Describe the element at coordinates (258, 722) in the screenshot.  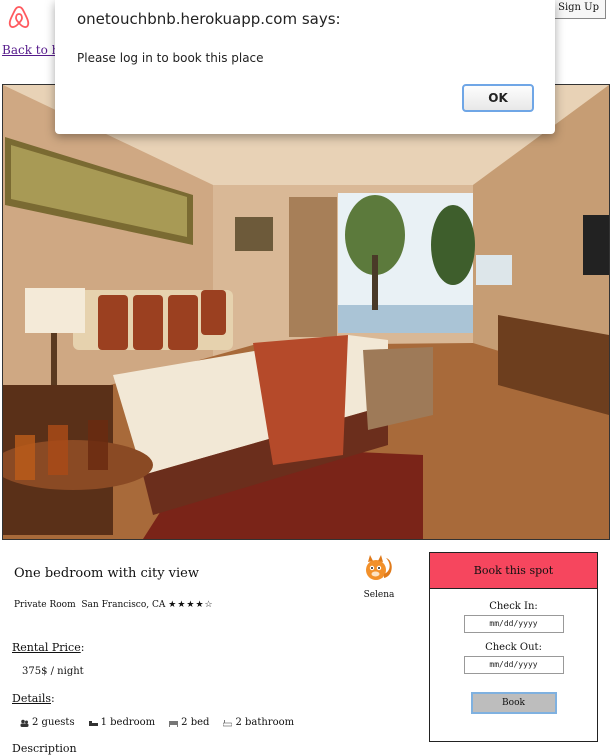
I see `detail-bathroom: 2 bathroom` at that location.